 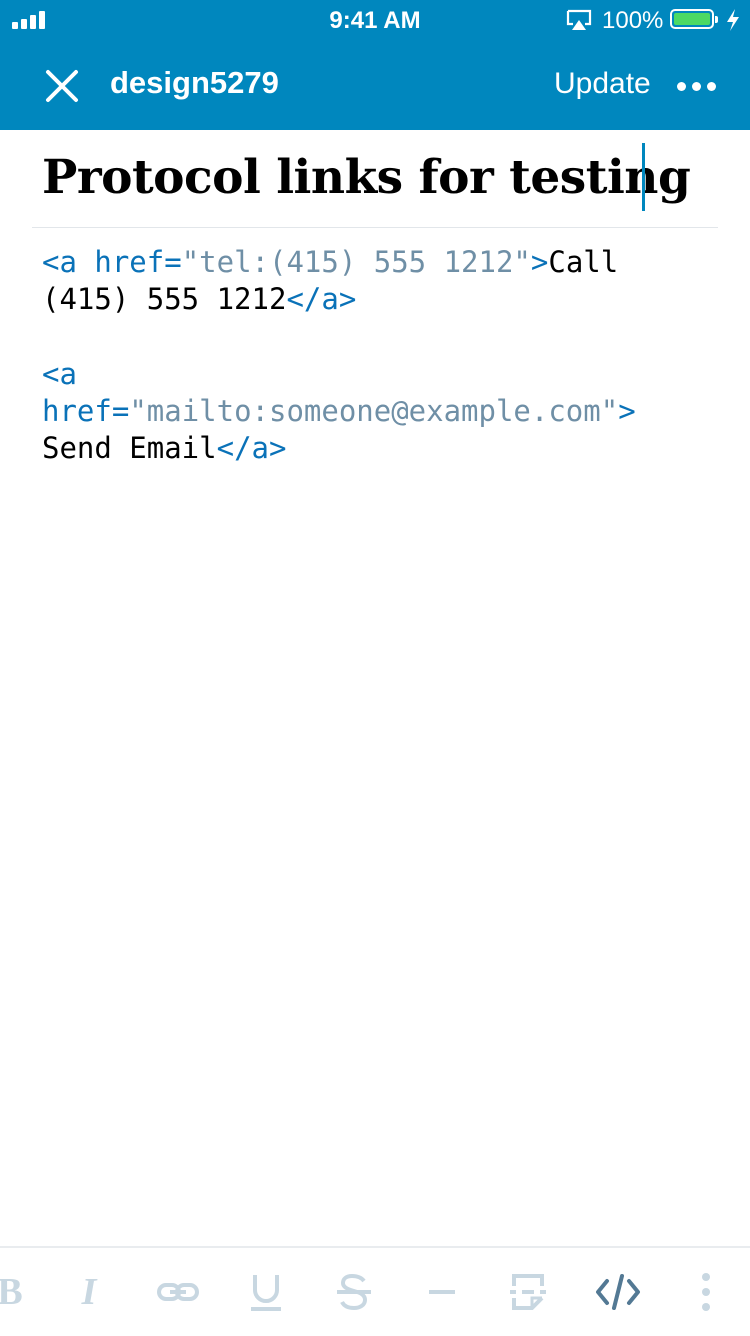 I want to click on post-title: Protocol links for testing, so click(x=382, y=177).